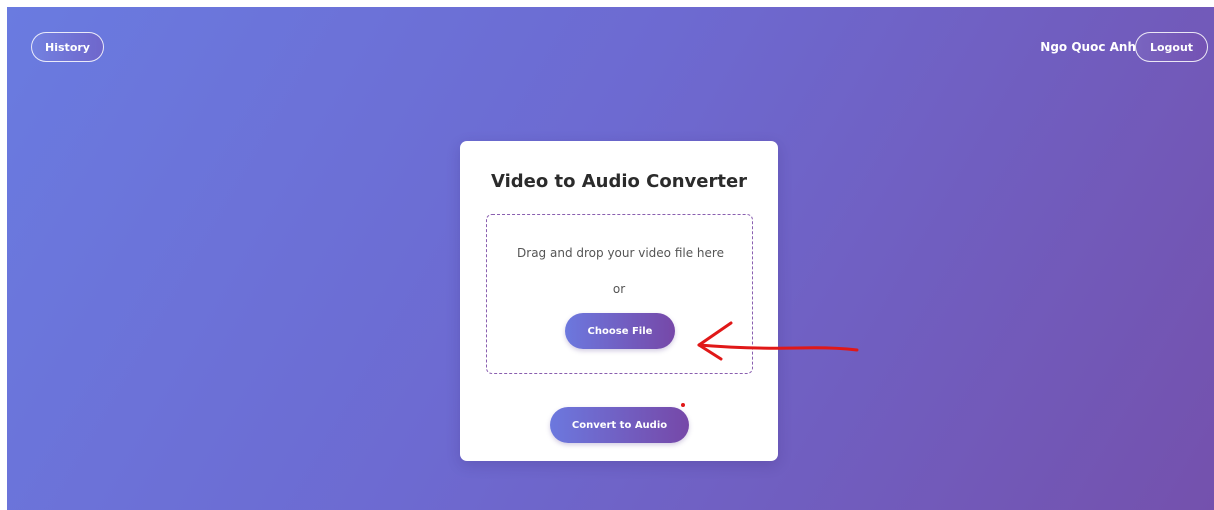 Image resolution: width=1214 pixels, height=510 pixels. What do you see at coordinates (619, 181) in the screenshot?
I see `page-title: Video to Audio Converter` at bounding box center [619, 181].